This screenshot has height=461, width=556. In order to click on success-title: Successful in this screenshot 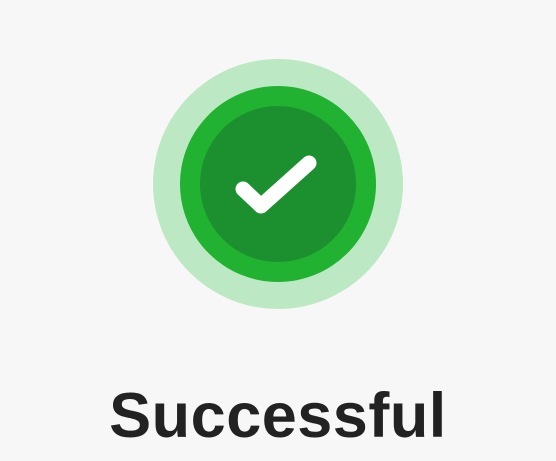, I will do `click(278, 416)`.